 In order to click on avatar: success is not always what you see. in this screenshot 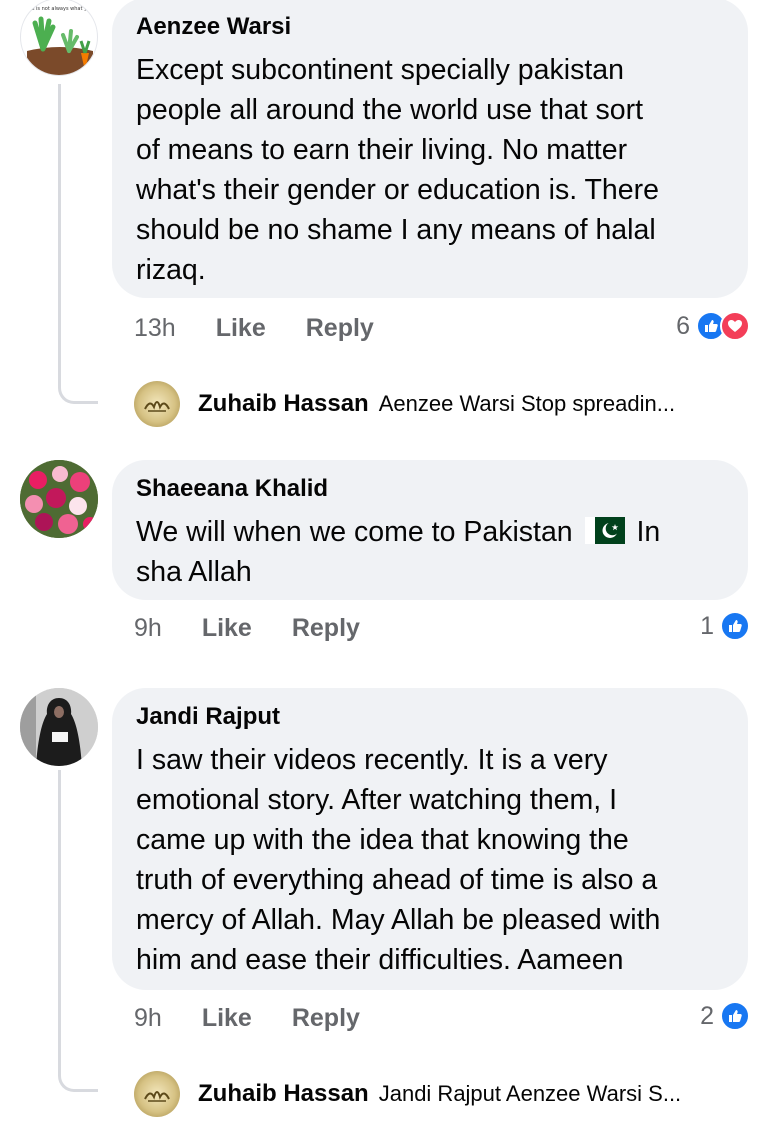, I will do `click(59, 38)`.